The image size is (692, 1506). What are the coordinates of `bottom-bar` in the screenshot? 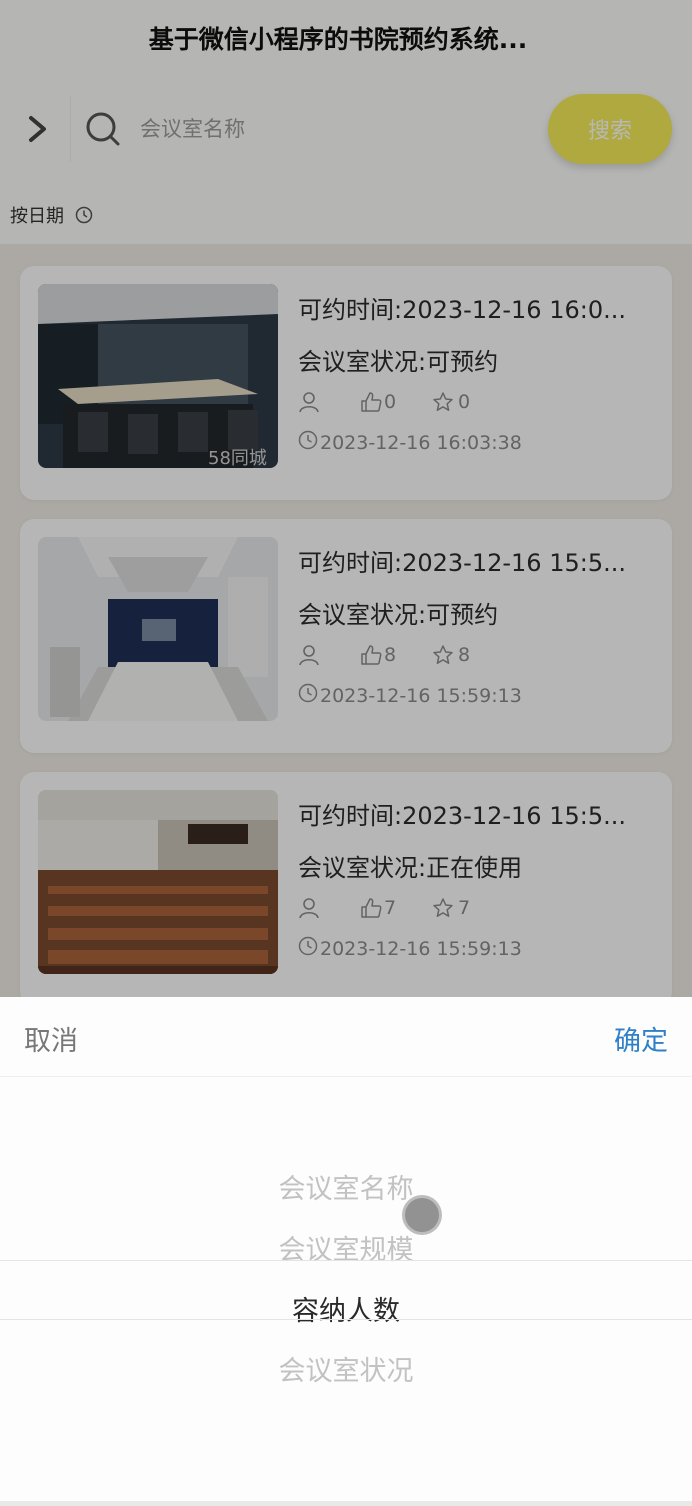 It's located at (346, 1503).